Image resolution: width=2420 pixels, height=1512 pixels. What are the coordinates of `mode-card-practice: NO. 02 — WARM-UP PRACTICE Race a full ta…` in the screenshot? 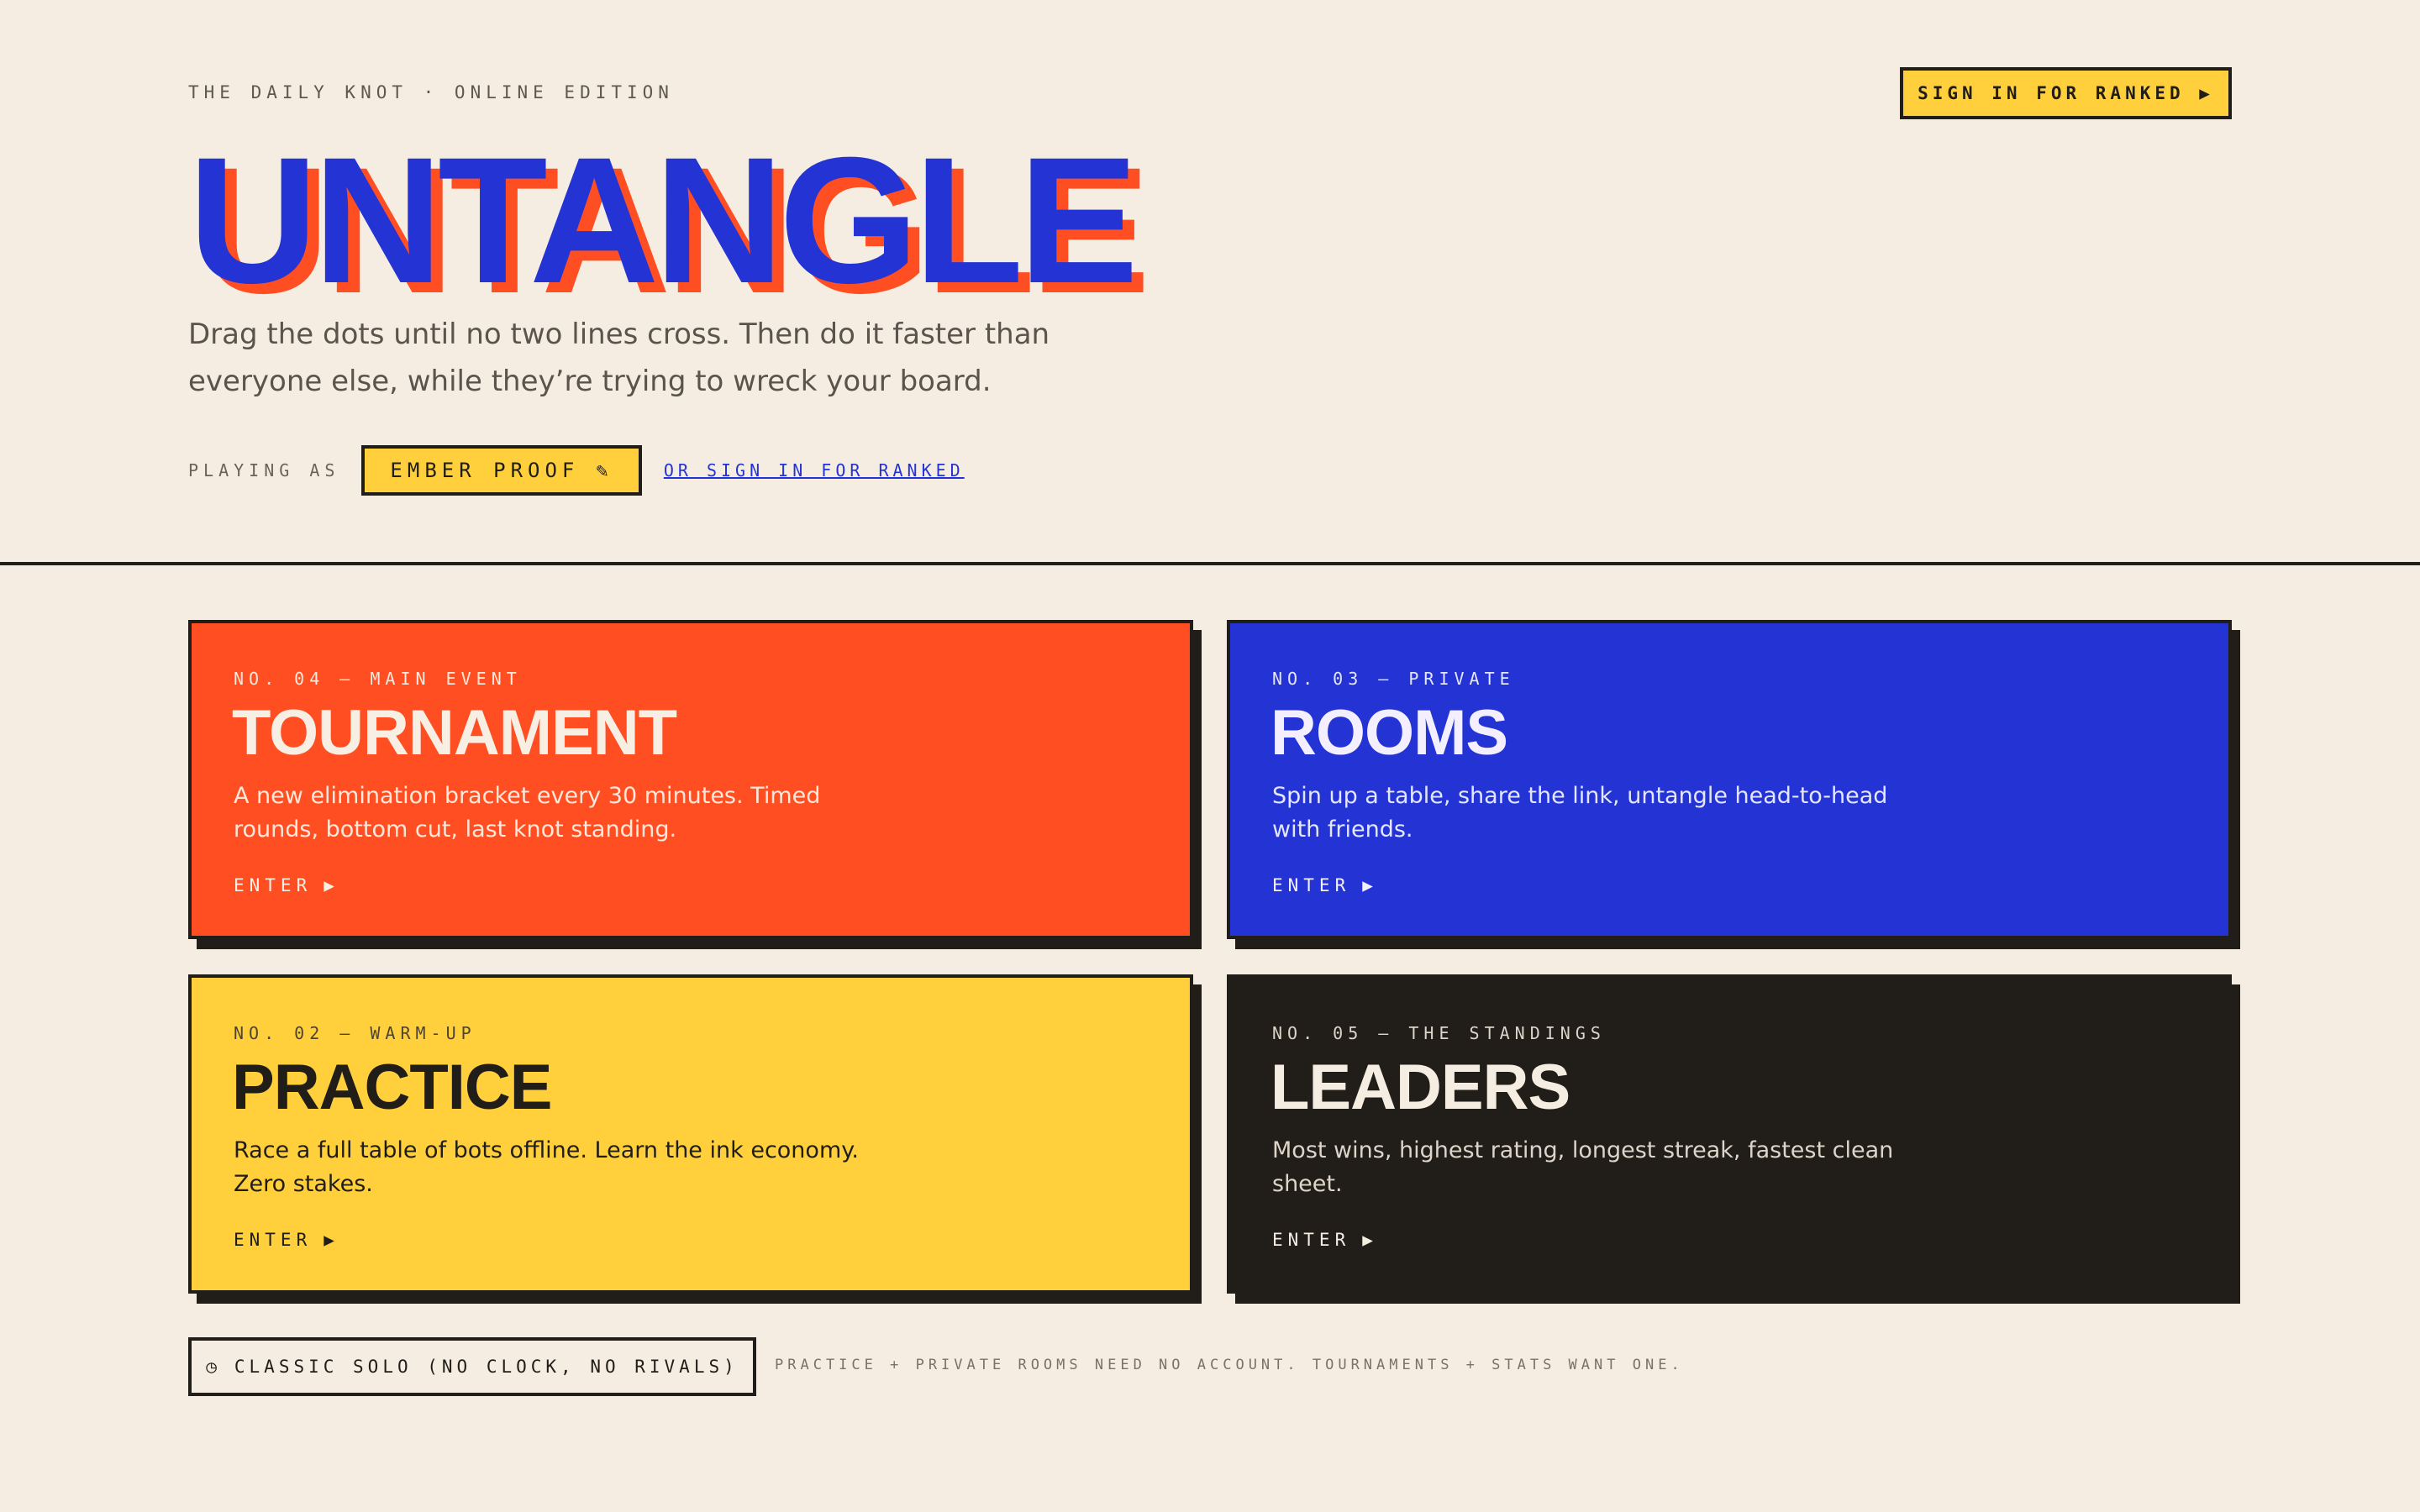 It's located at (690, 1134).